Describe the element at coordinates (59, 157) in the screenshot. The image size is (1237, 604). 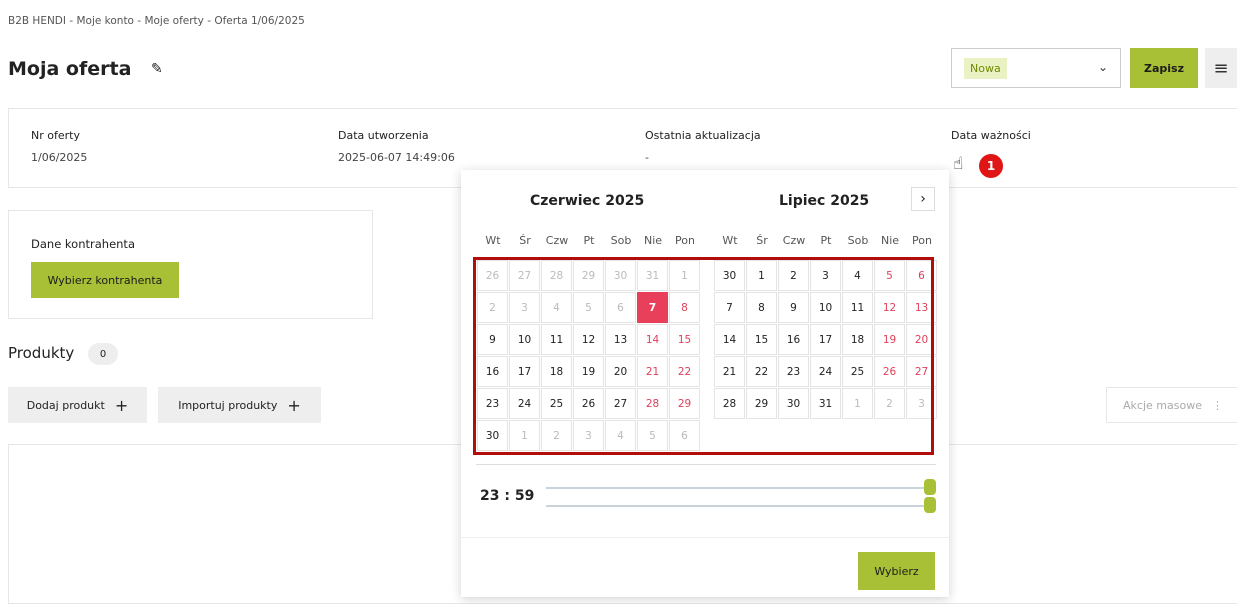
I see `offer-number-value: 1/06/2025` at that location.